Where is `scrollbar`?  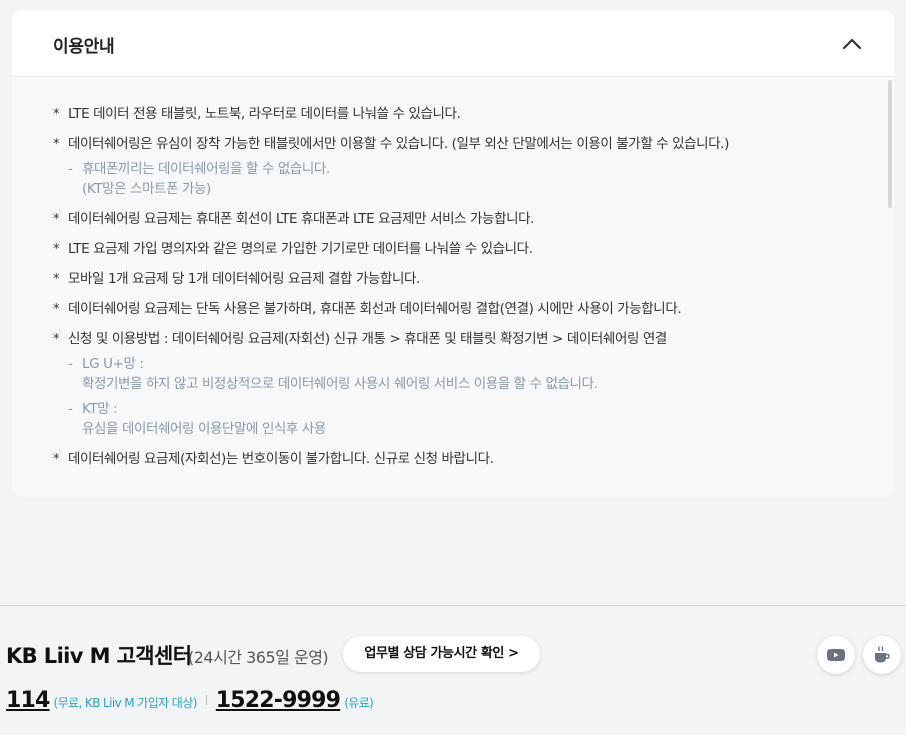 scrollbar is located at coordinates (890, 287).